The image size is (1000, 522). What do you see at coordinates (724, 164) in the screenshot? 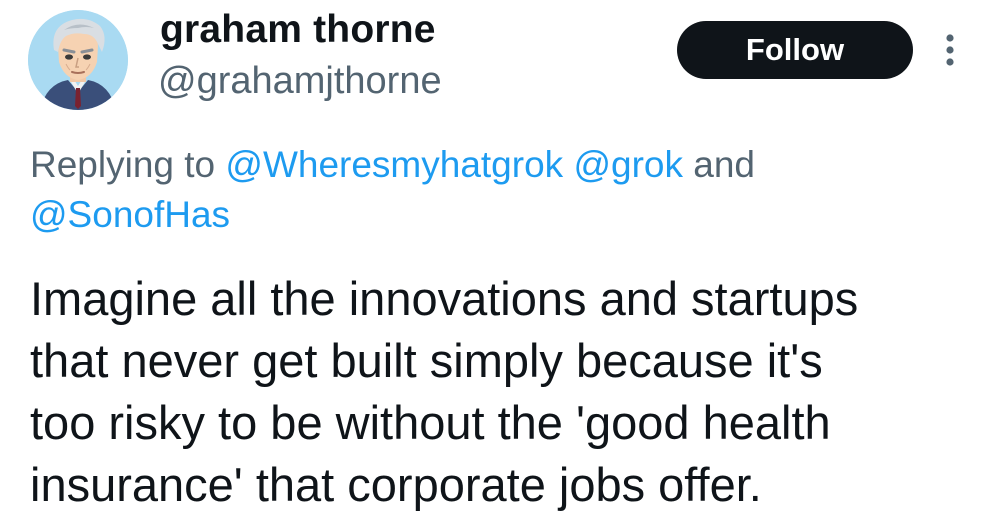
I see `reply-conjunction: and` at bounding box center [724, 164].